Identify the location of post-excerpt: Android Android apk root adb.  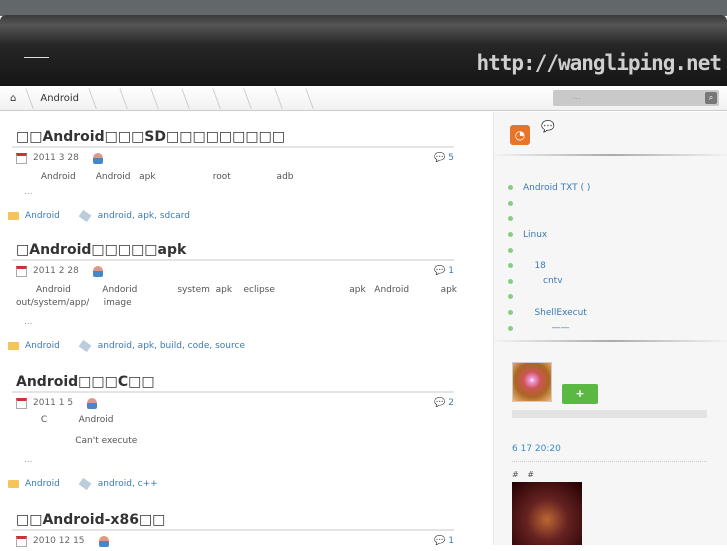
(156, 177).